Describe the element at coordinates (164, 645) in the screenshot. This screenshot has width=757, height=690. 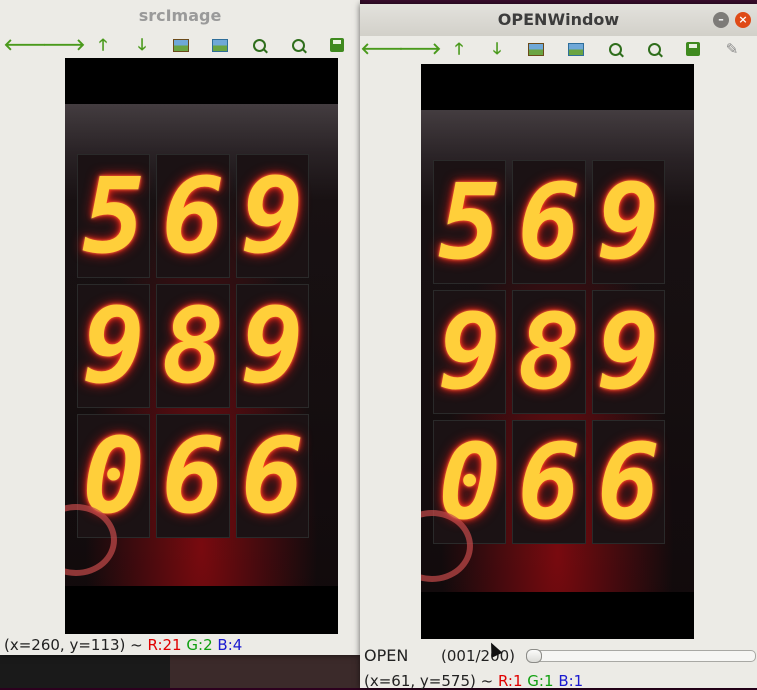
I see `status-r: R:21` at that location.